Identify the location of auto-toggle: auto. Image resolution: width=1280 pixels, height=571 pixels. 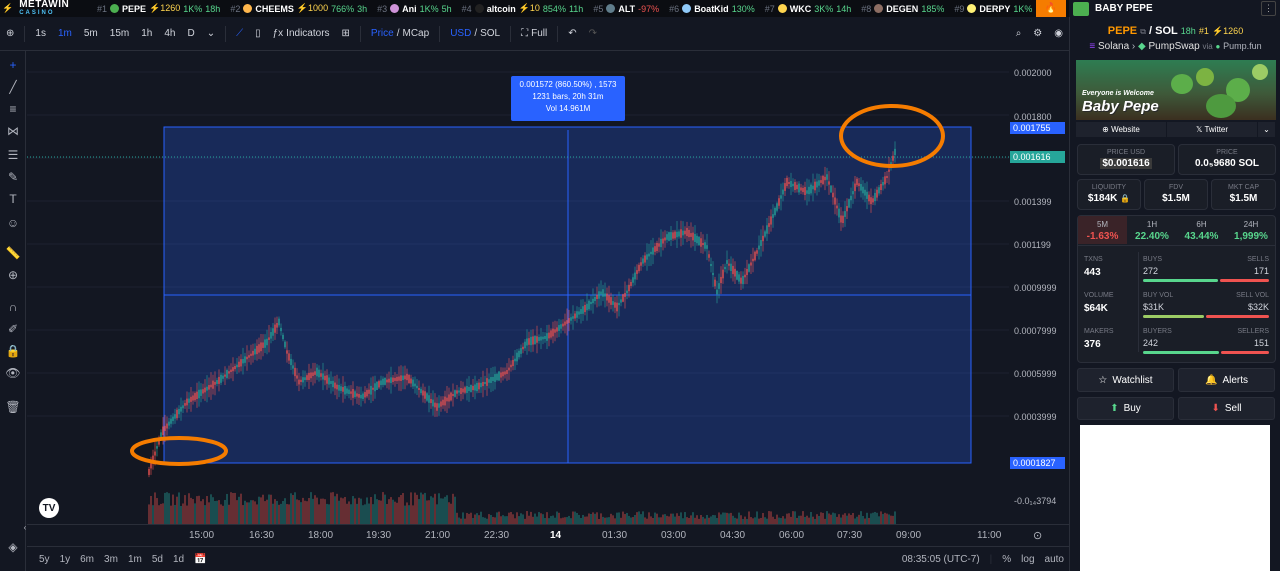
(1054, 559).